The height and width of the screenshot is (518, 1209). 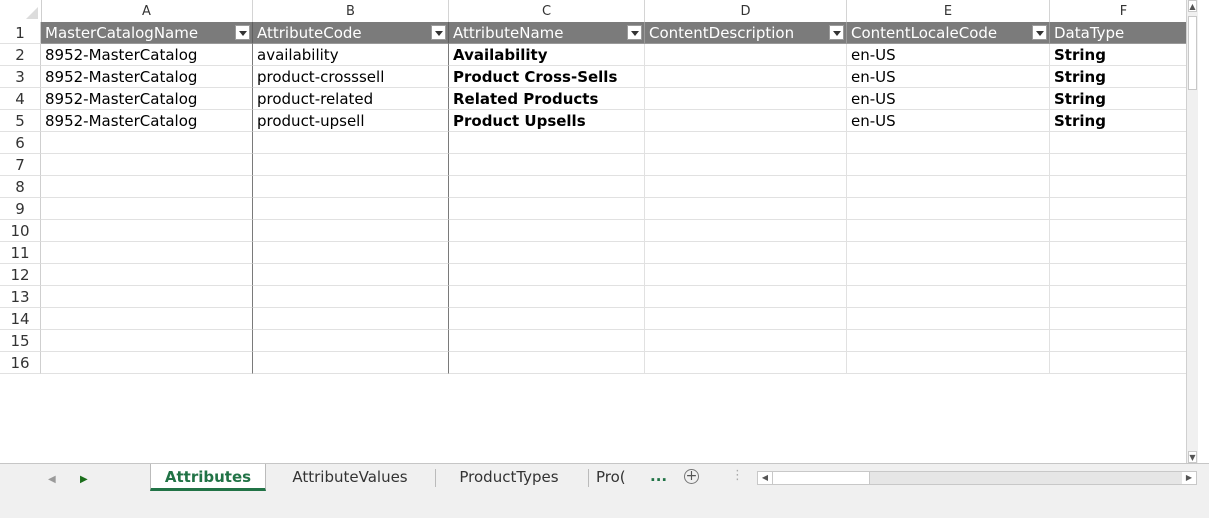 I want to click on table-cell: product-crosssell, so click(x=351, y=77).